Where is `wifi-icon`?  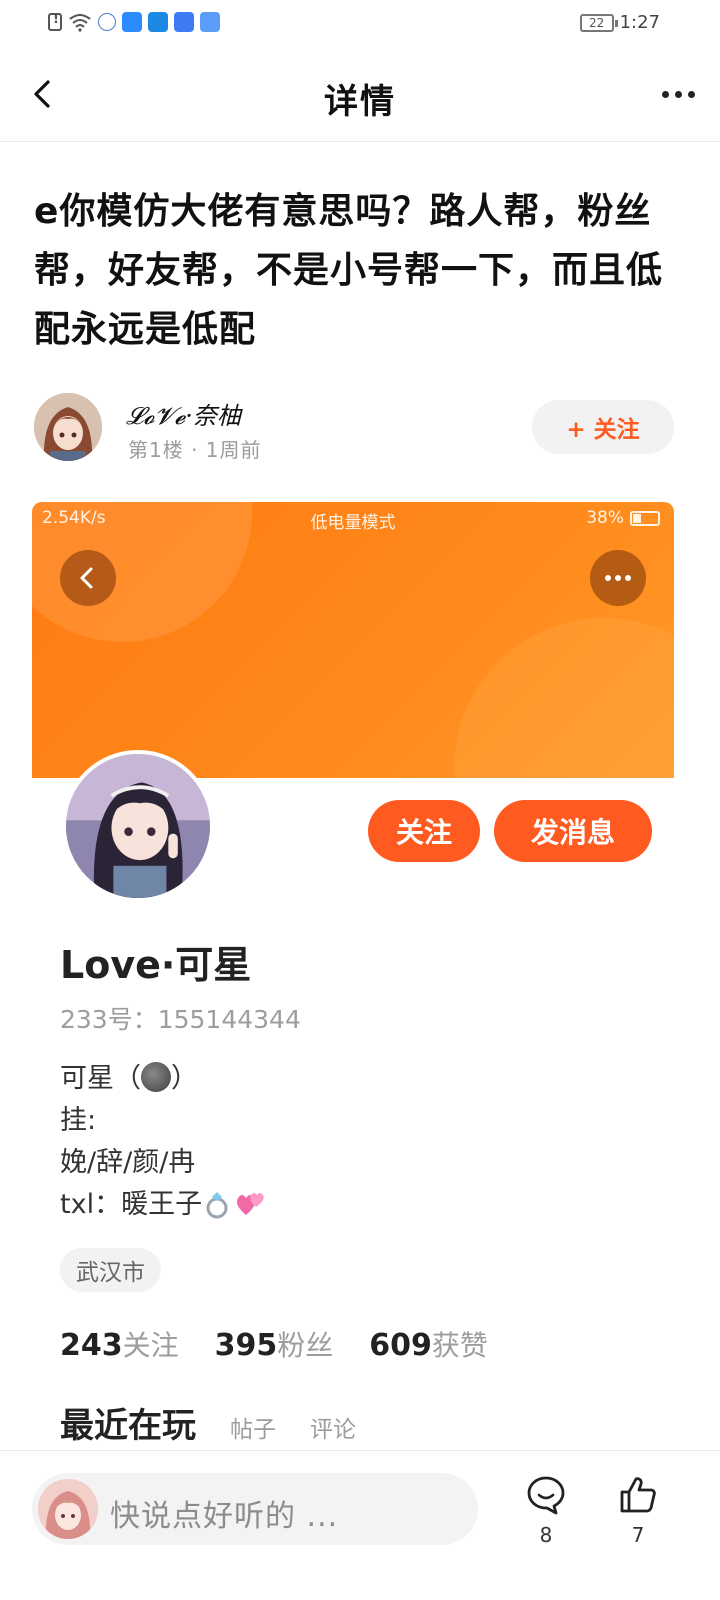 wifi-icon is located at coordinates (80, 23).